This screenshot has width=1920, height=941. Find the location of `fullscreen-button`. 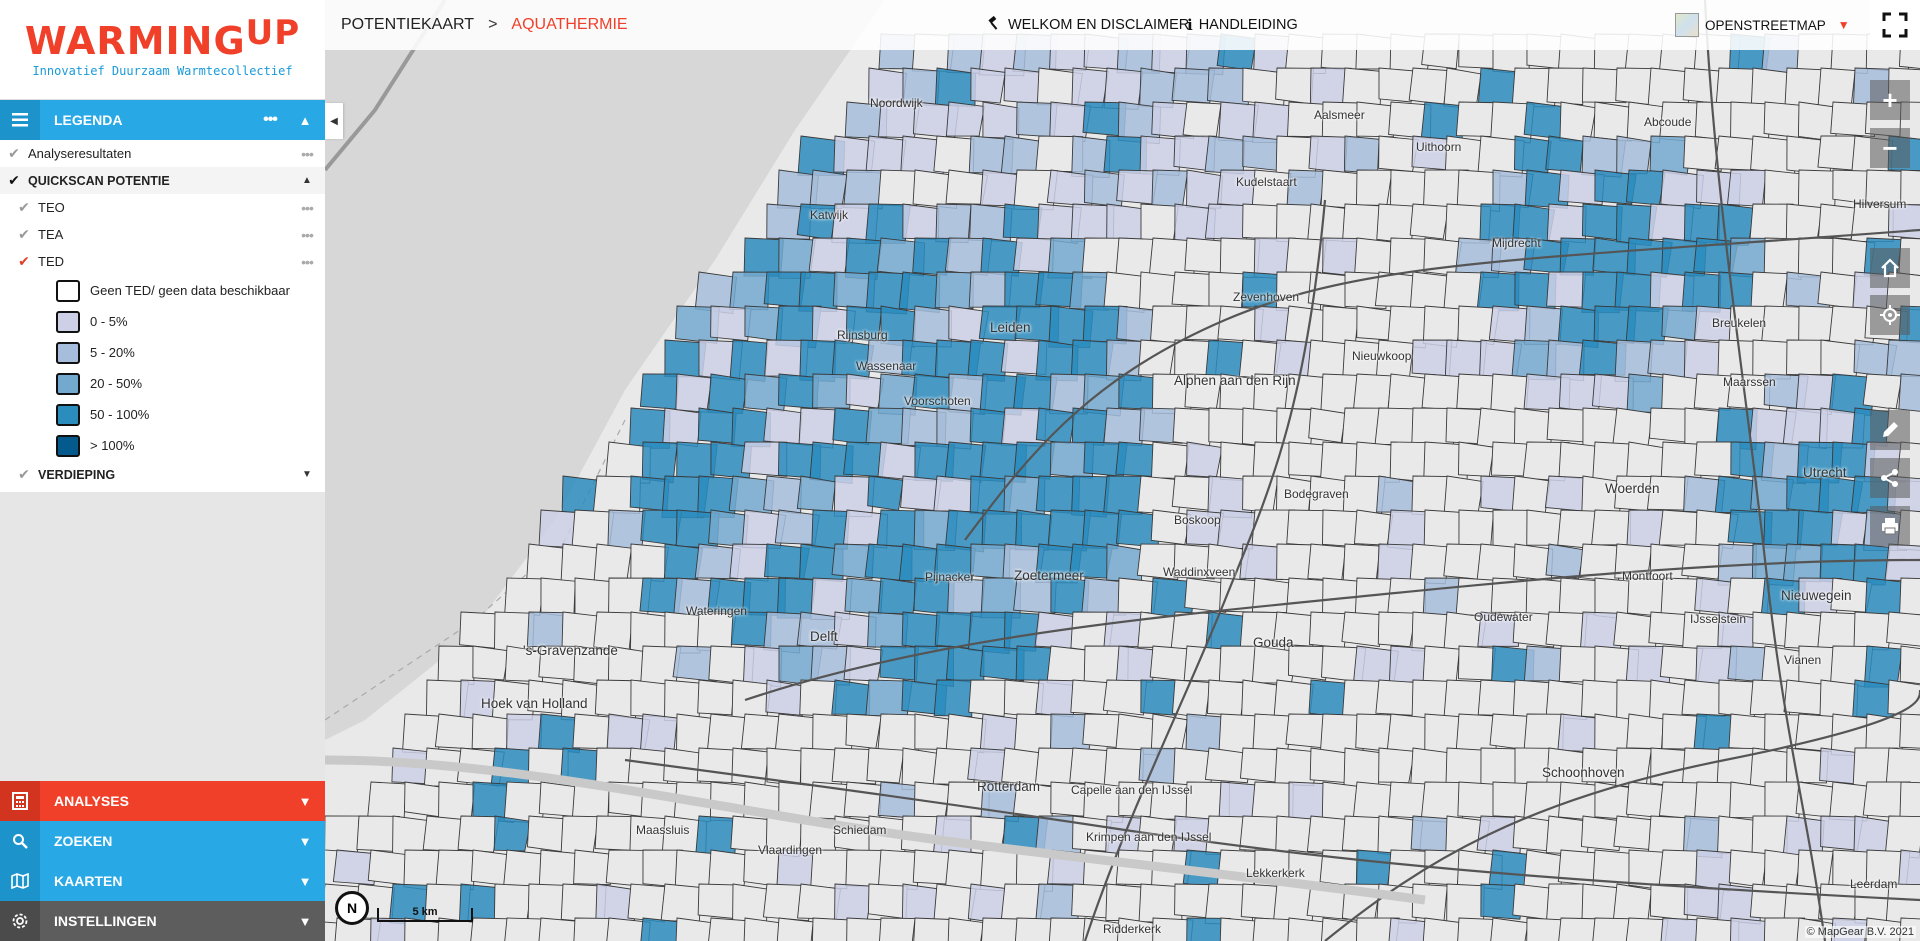

fullscreen-button is located at coordinates (1895, 25).